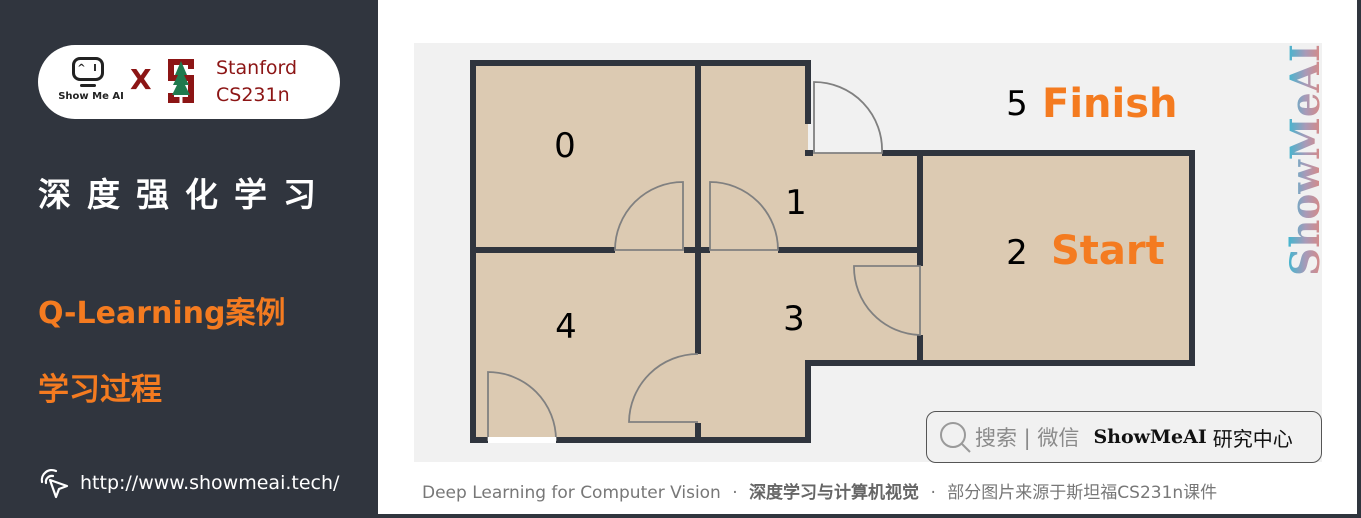  Describe the element at coordinates (1082, 493) in the screenshot. I see `footer-source: 部分图片来源于斯坦福CS231n课件` at that location.